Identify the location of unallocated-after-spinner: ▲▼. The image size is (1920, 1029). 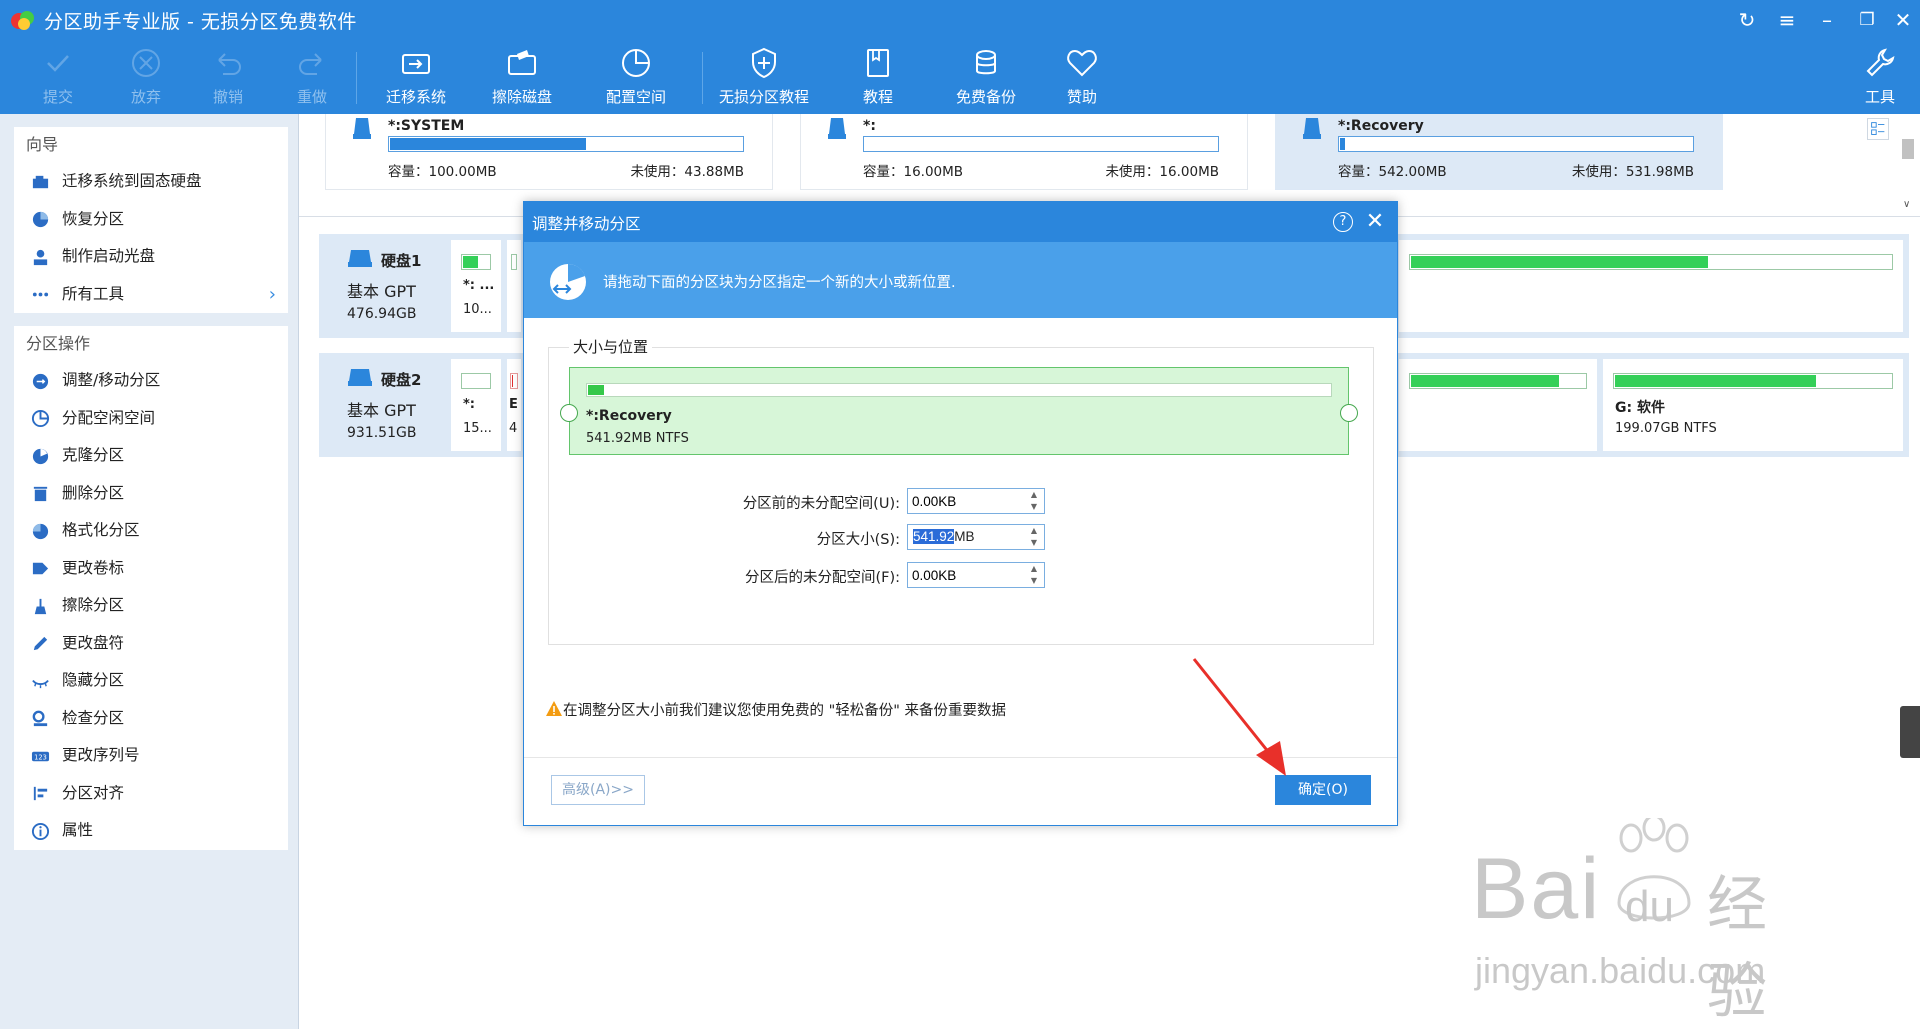
(976, 575).